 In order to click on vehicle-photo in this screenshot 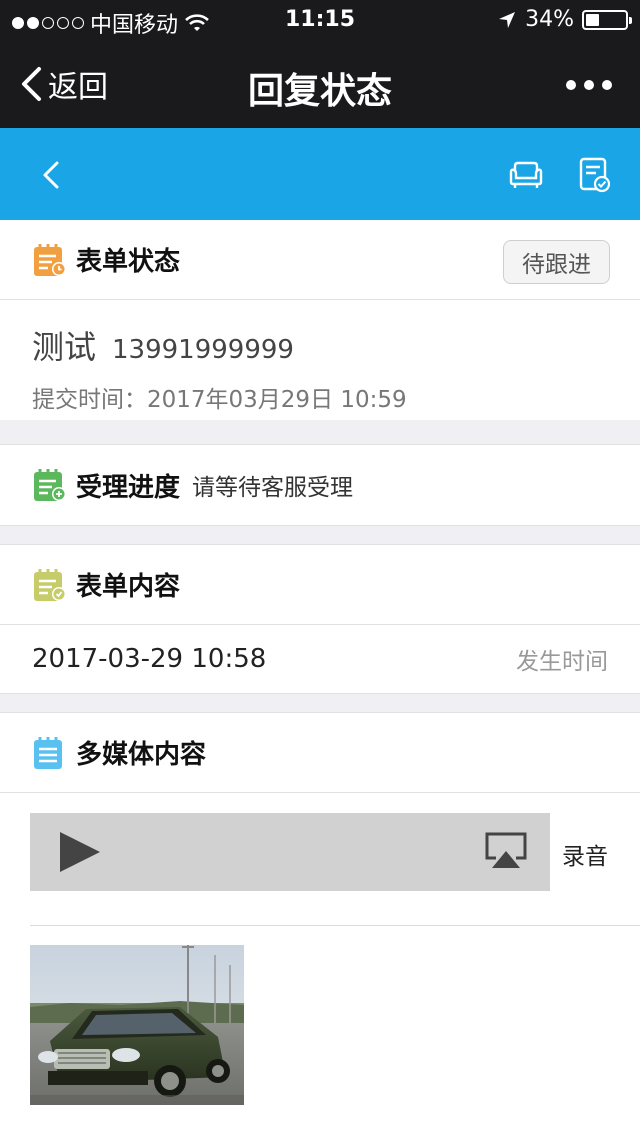, I will do `click(137, 1025)`.